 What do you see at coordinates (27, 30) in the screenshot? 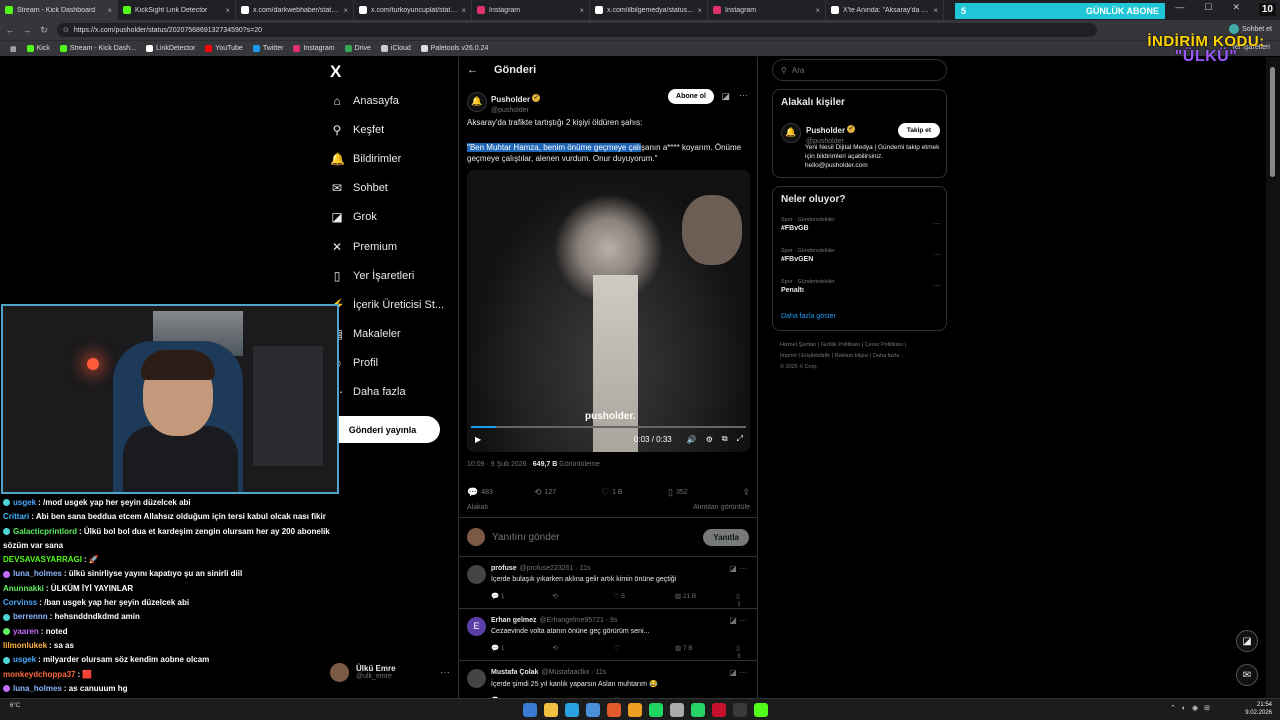
I see `forward-icon: →` at bounding box center [27, 30].